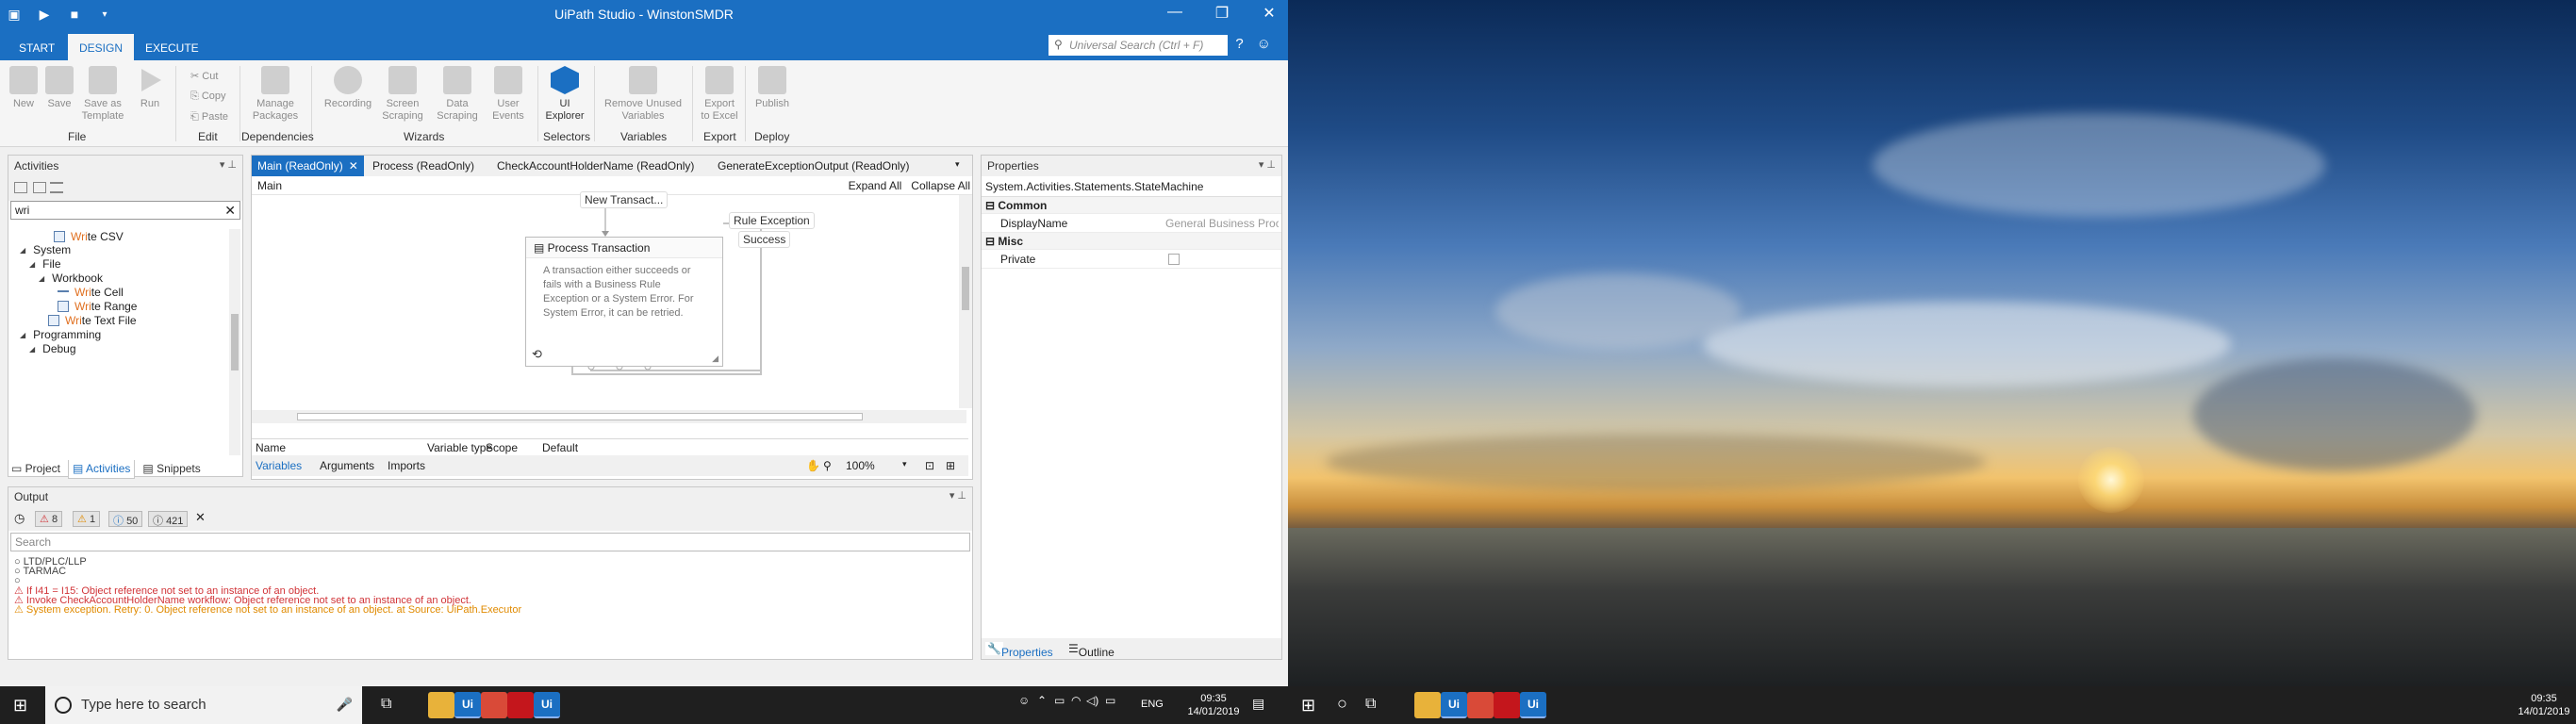 The height and width of the screenshot is (724, 2576). I want to click on network-icon: ▭, so click(1059, 700).